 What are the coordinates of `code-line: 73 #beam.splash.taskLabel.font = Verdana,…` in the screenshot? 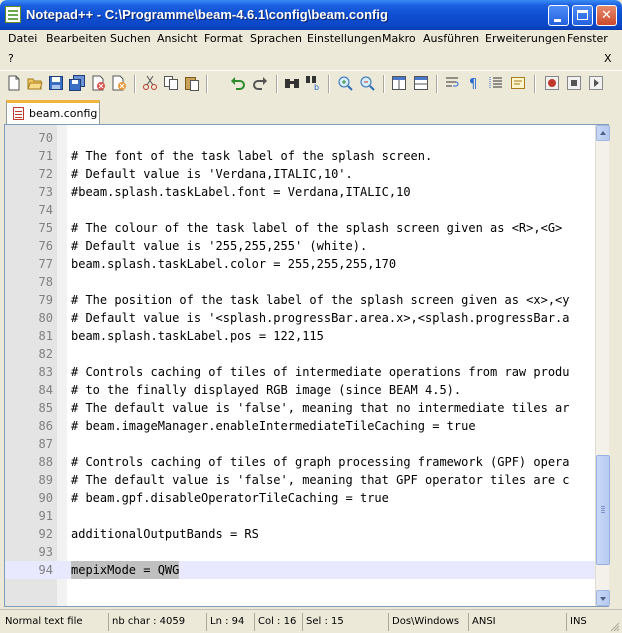 It's located at (300, 192).